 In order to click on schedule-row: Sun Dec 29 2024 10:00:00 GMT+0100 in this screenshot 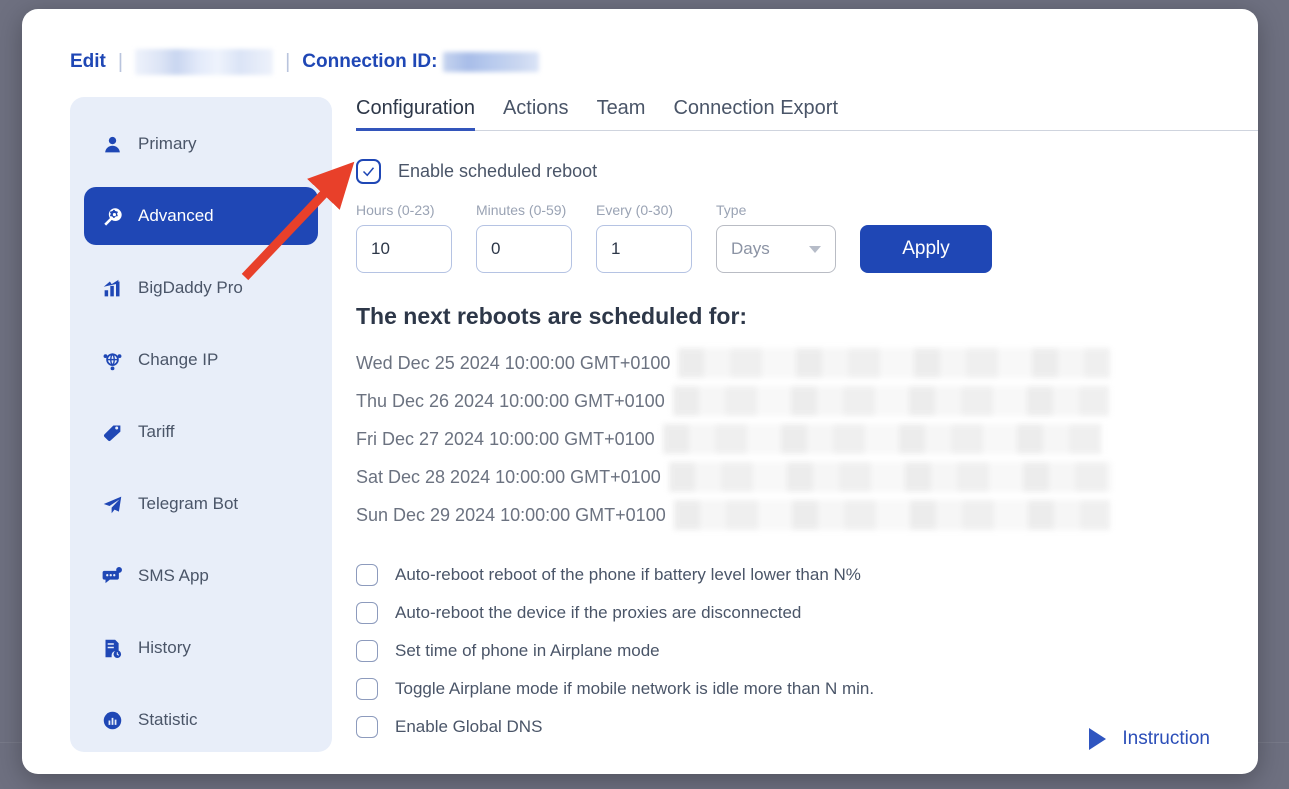, I will do `click(797, 515)`.